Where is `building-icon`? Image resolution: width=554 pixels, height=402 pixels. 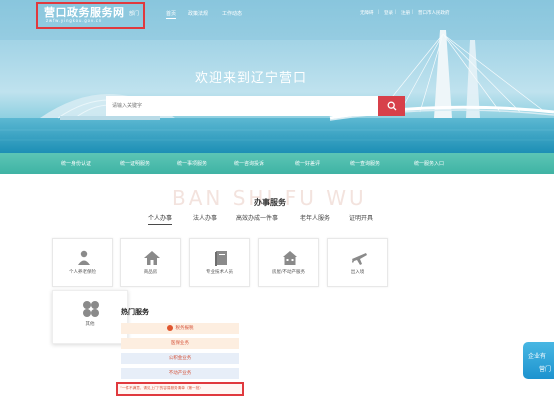
building-icon is located at coordinates (290, 258).